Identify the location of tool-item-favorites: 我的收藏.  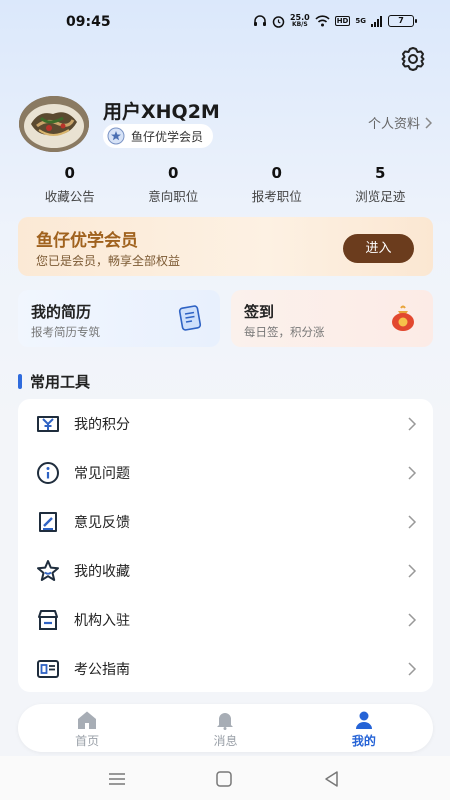
(225, 570).